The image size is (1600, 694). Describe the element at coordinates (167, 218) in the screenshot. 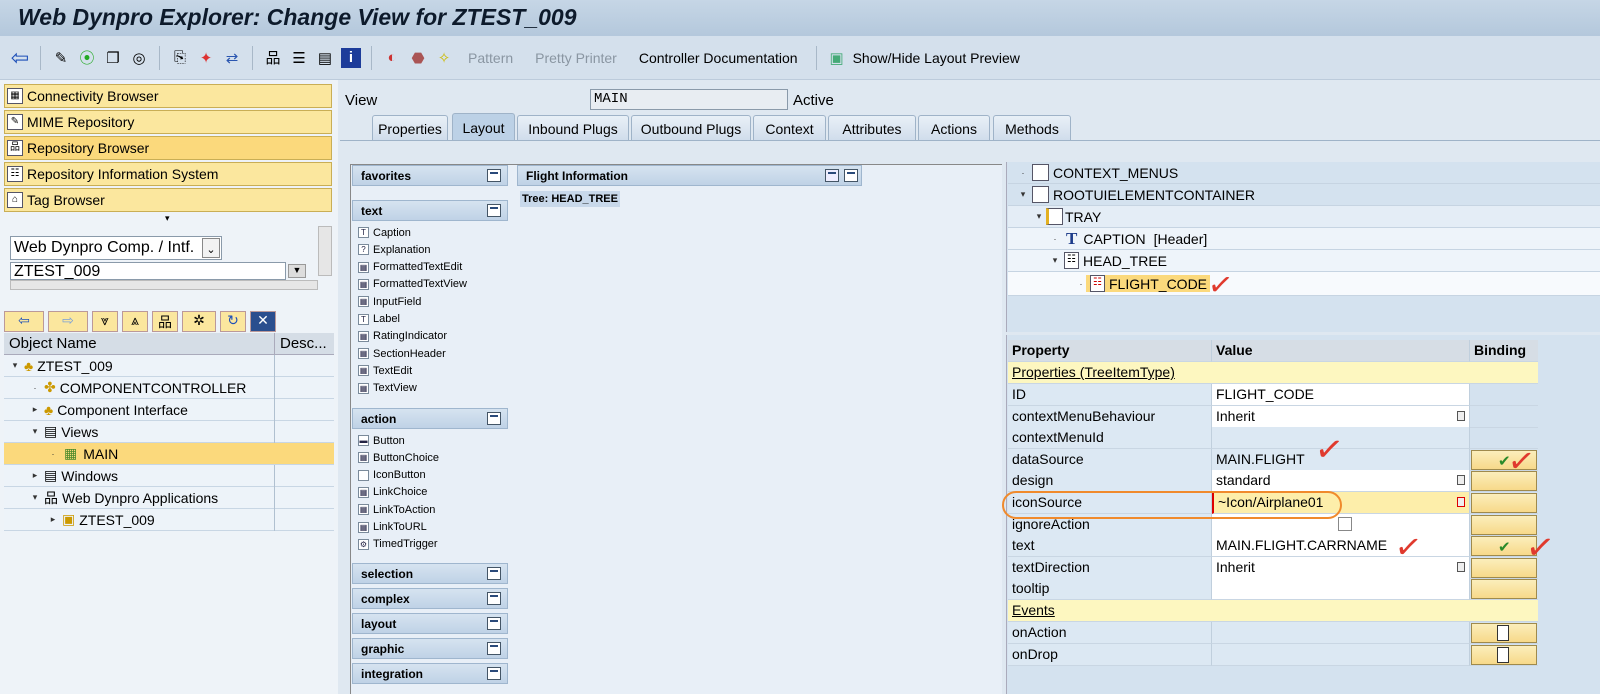

I see `expand-arrow-icon: ▾` at that location.